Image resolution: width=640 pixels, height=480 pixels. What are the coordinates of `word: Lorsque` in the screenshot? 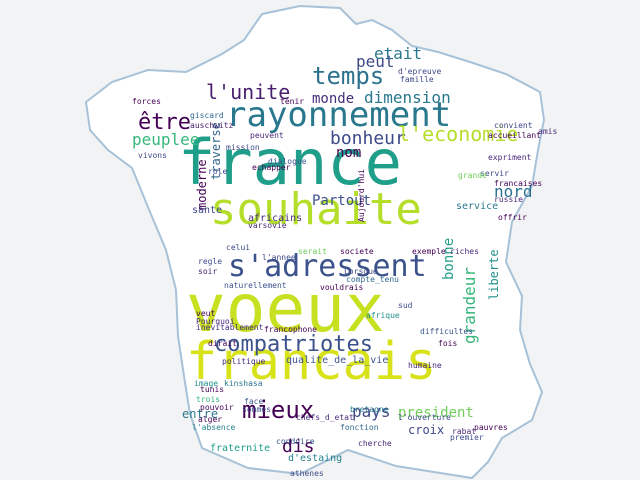 It's located at (361, 271).